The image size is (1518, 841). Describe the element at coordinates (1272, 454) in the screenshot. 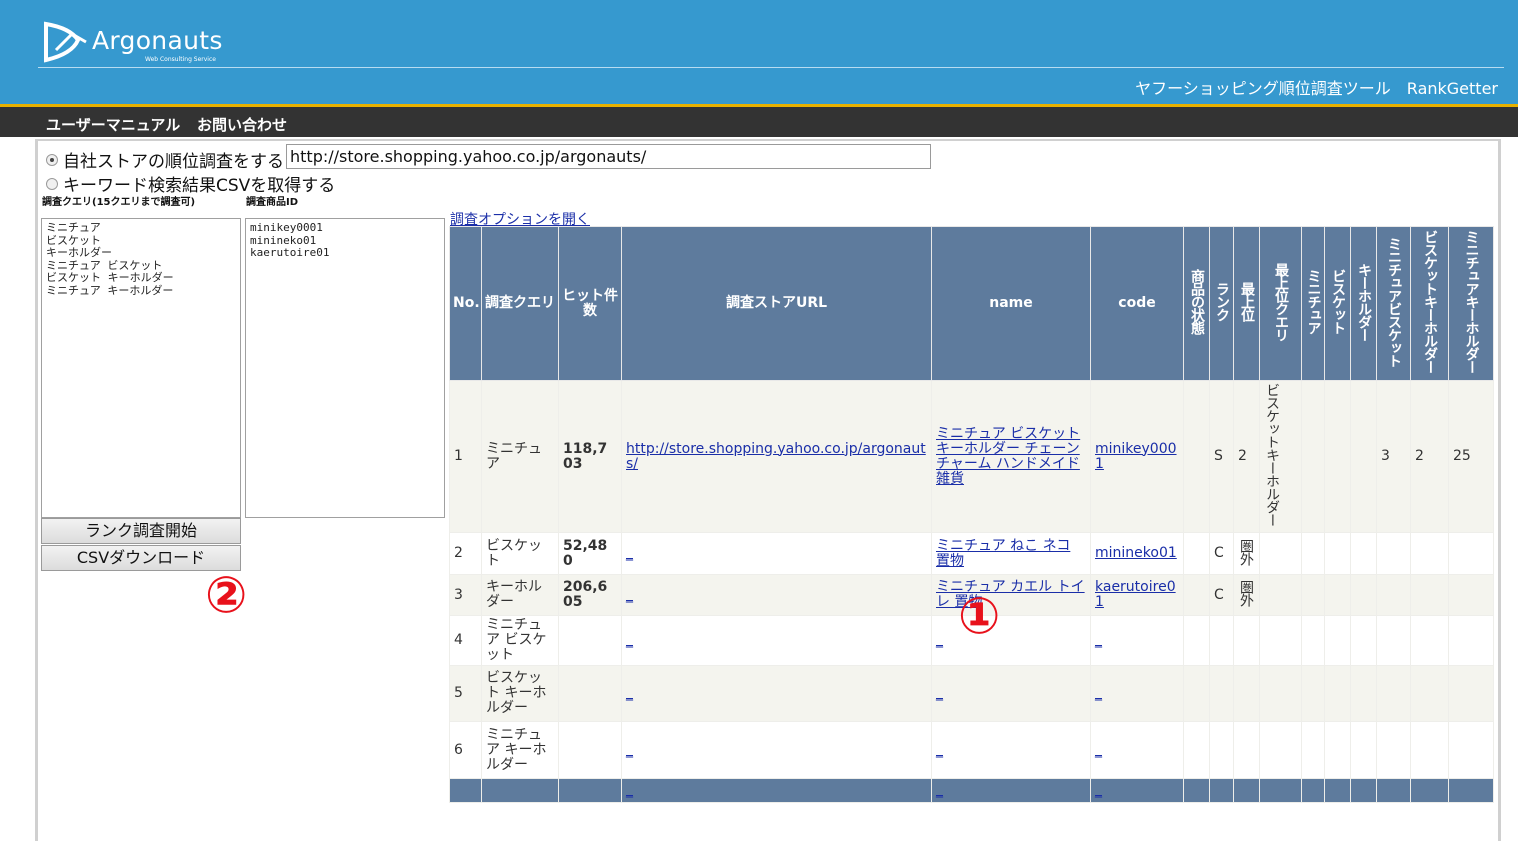

I see `top-query-text: ビスケットキーホルダー` at that location.